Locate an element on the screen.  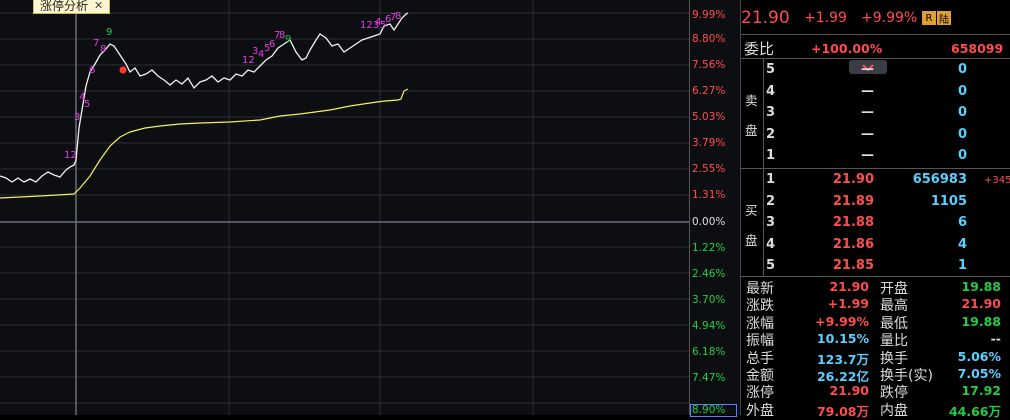
order-level: 5 is located at coordinates (771, 265).